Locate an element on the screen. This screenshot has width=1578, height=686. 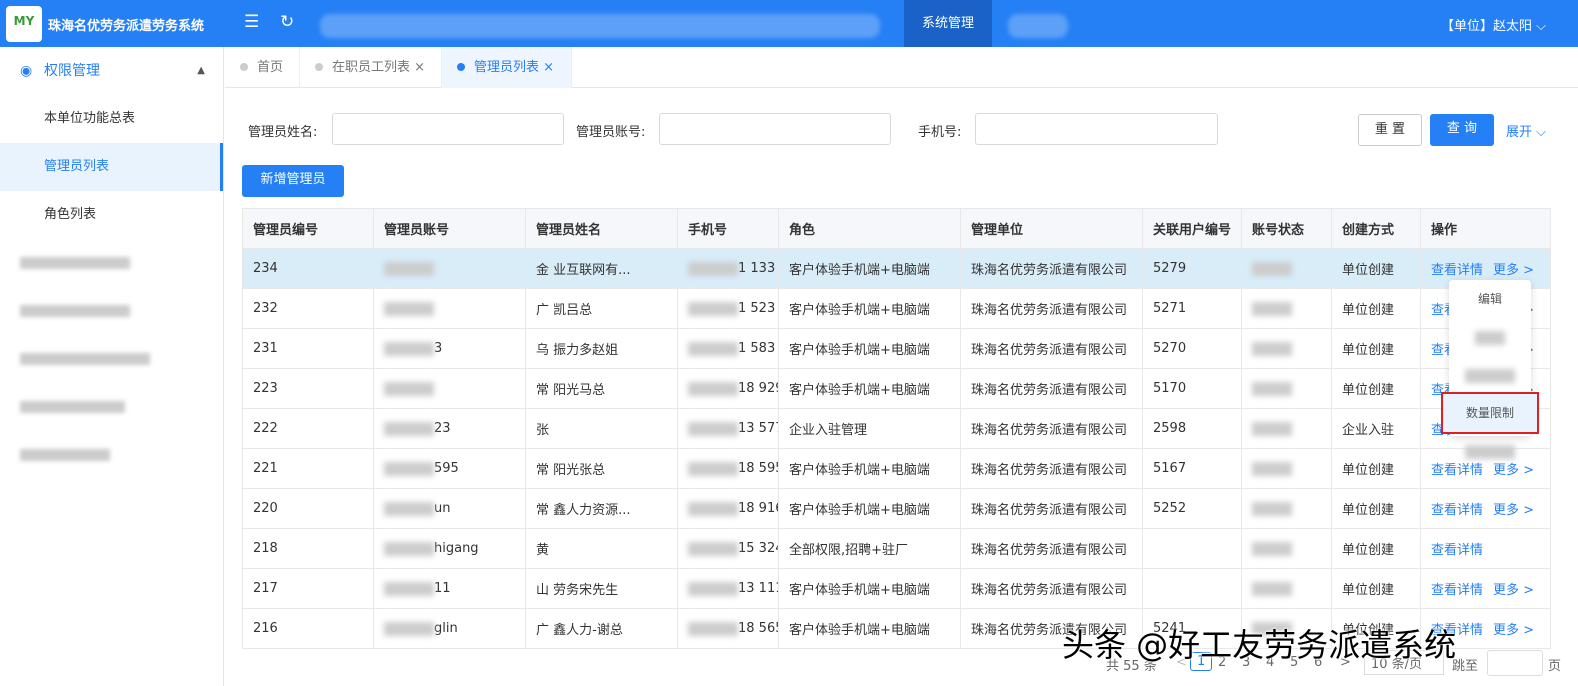
menu-item-quantity-limit: 数量限制 is located at coordinates (1490, 413).